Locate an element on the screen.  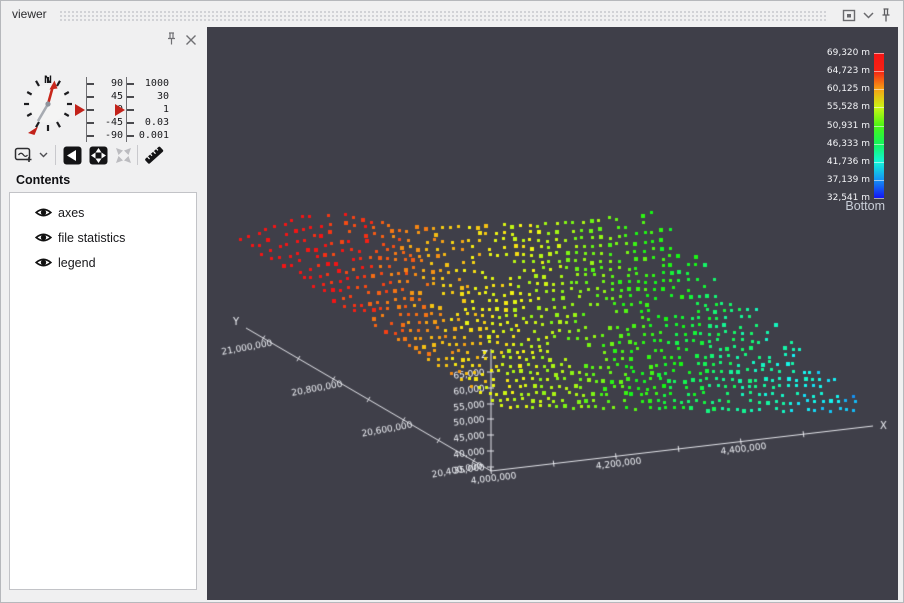
scale-row: -90 is located at coordinates (105, 135).